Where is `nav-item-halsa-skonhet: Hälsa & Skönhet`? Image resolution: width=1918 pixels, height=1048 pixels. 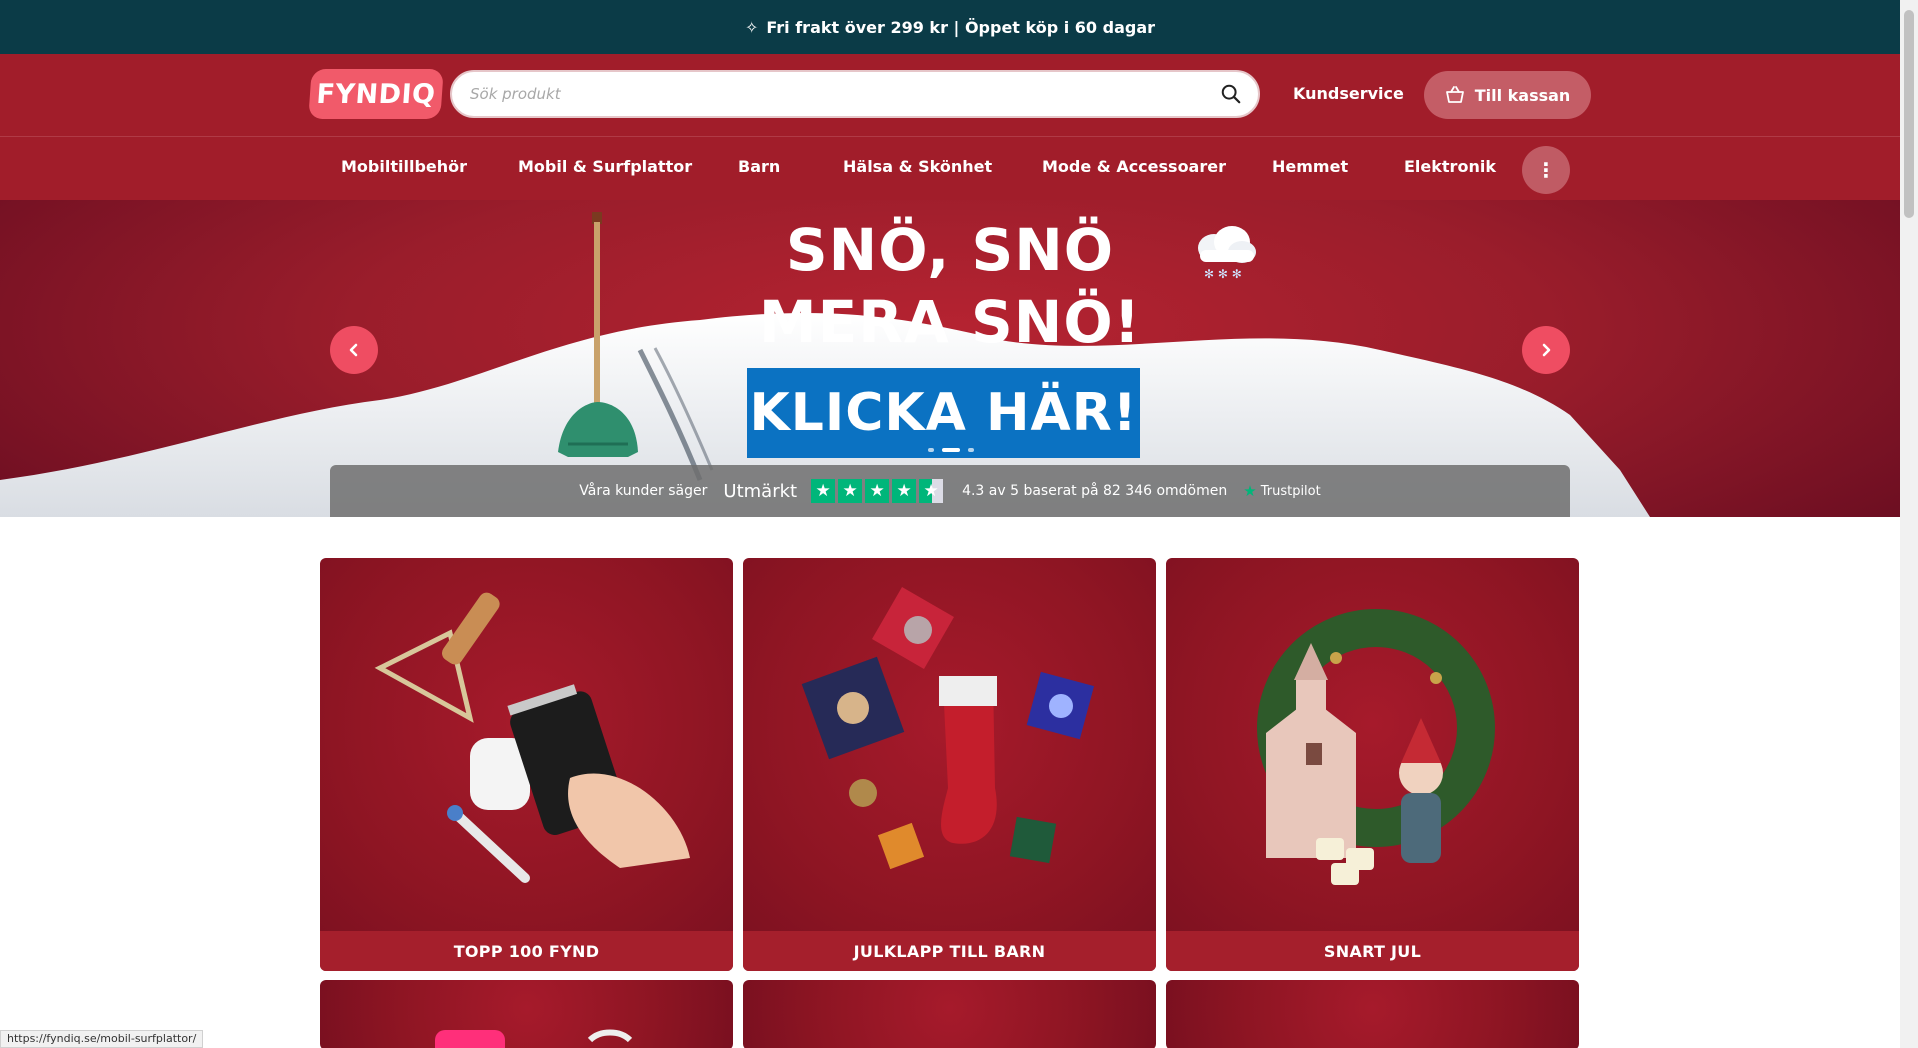
nav-item-halsa-skonhet: Hälsa & Skönhet is located at coordinates (917, 166).